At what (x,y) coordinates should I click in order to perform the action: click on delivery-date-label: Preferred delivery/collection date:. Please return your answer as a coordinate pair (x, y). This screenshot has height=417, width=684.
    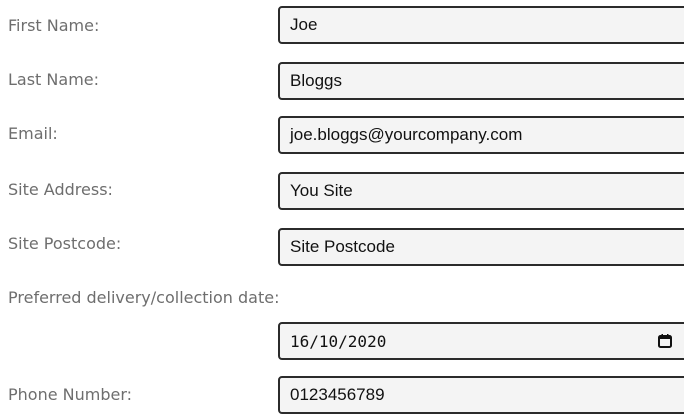
    Looking at the image, I should click on (144, 297).